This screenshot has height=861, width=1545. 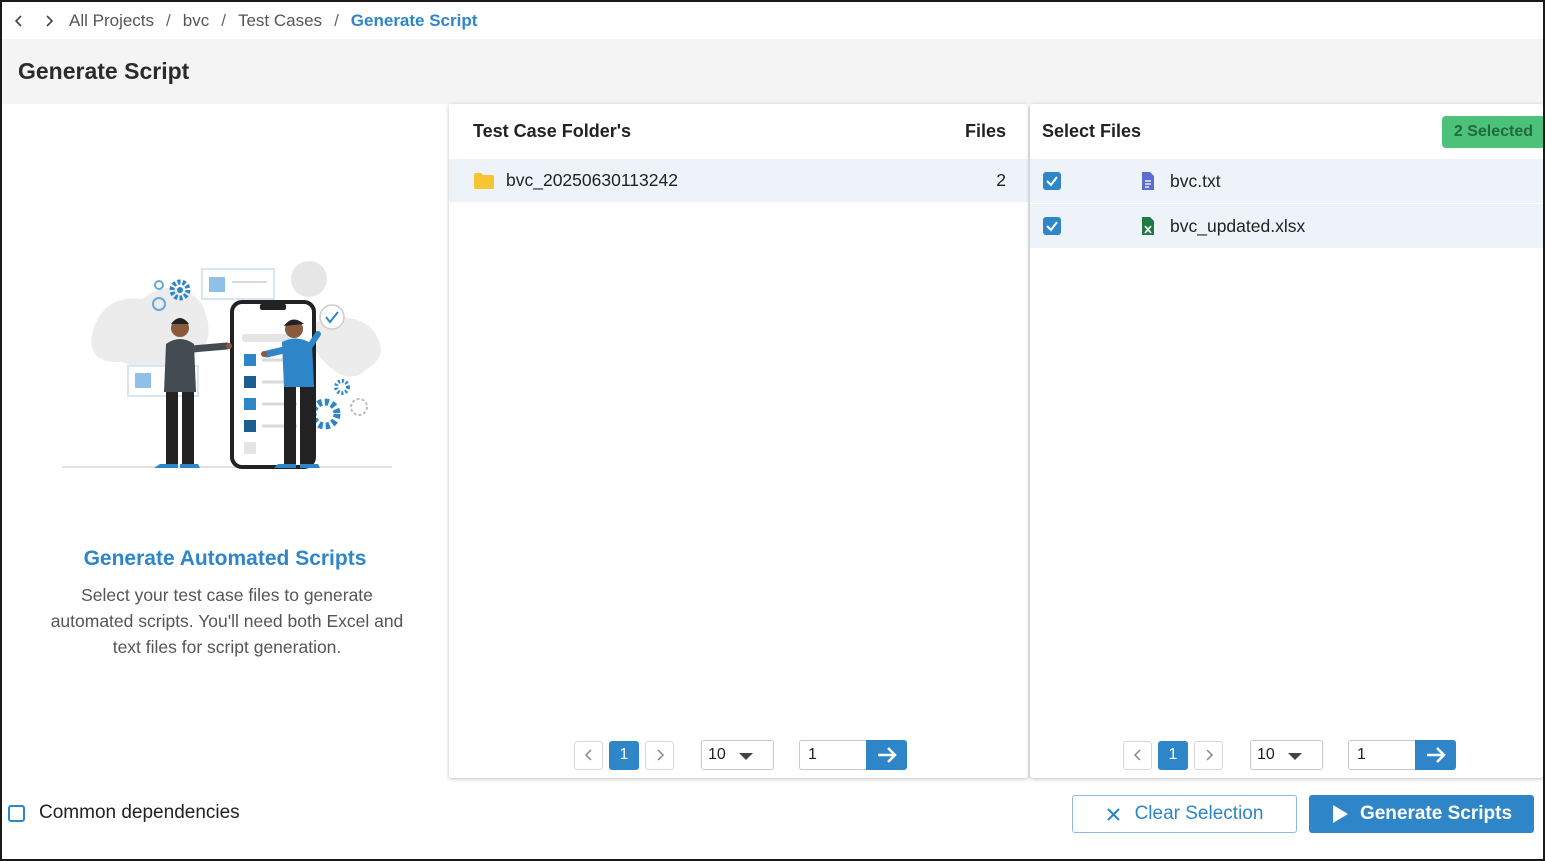 What do you see at coordinates (772, 71) in the screenshot?
I see `page-header: Generate Script` at bounding box center [772, 71].